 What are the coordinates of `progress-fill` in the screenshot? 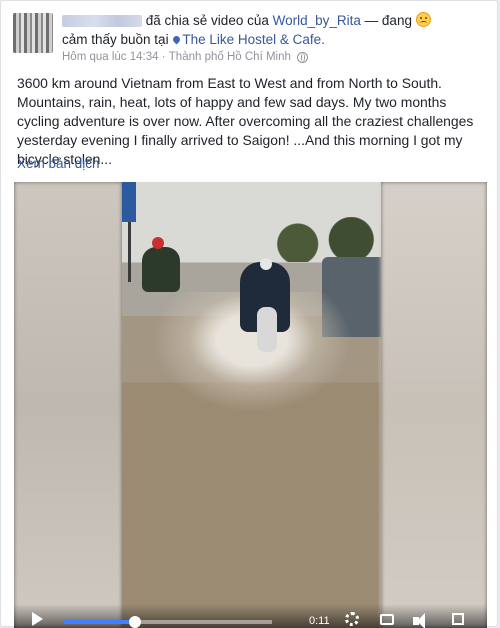 It's located at (99, 622).